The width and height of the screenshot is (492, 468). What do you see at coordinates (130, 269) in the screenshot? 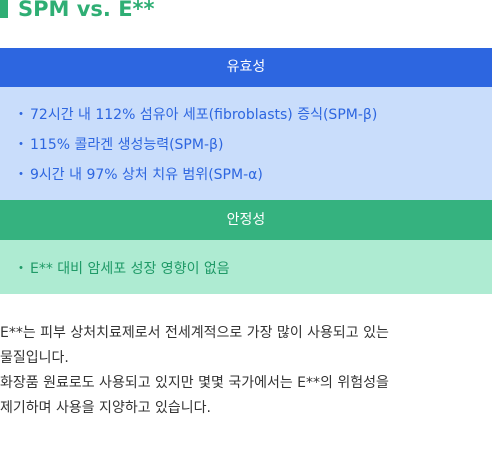
I see `safety-item-text: E** 대비 암세포 성장 영향이 없음` at bounding box center [130, 269].